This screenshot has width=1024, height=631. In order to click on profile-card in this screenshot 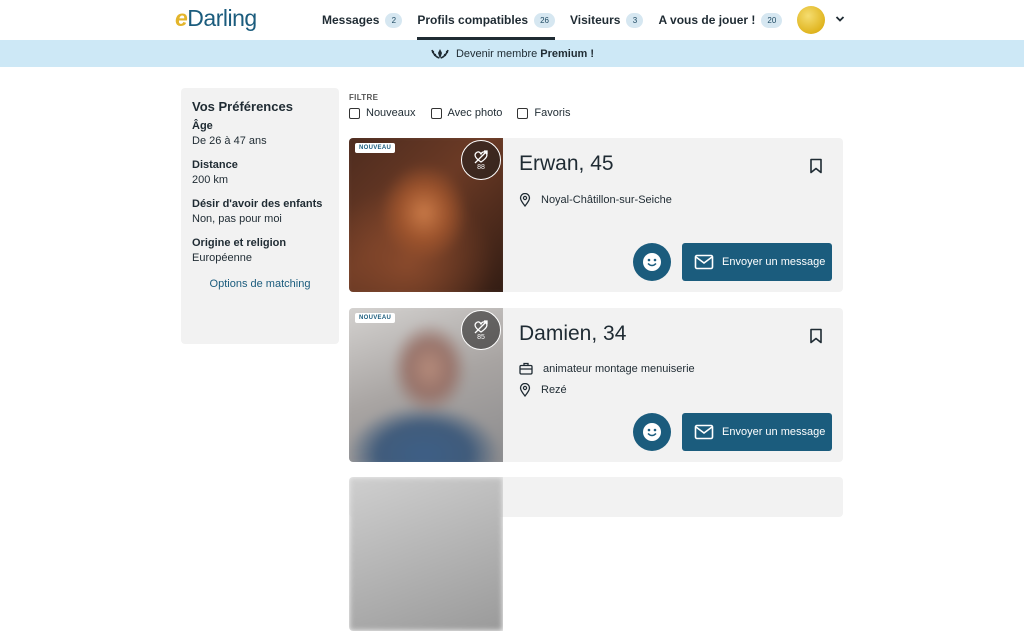, I will do `click(596, 554)`.